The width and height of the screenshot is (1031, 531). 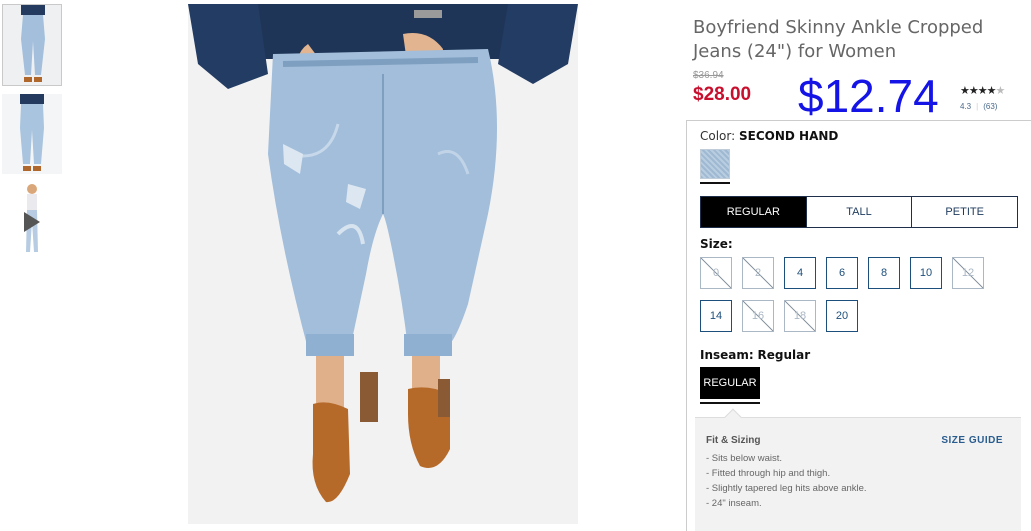 I want to click on fit-type-tabs: REGULAR TALL PETITE, so click(x=859, y=212).